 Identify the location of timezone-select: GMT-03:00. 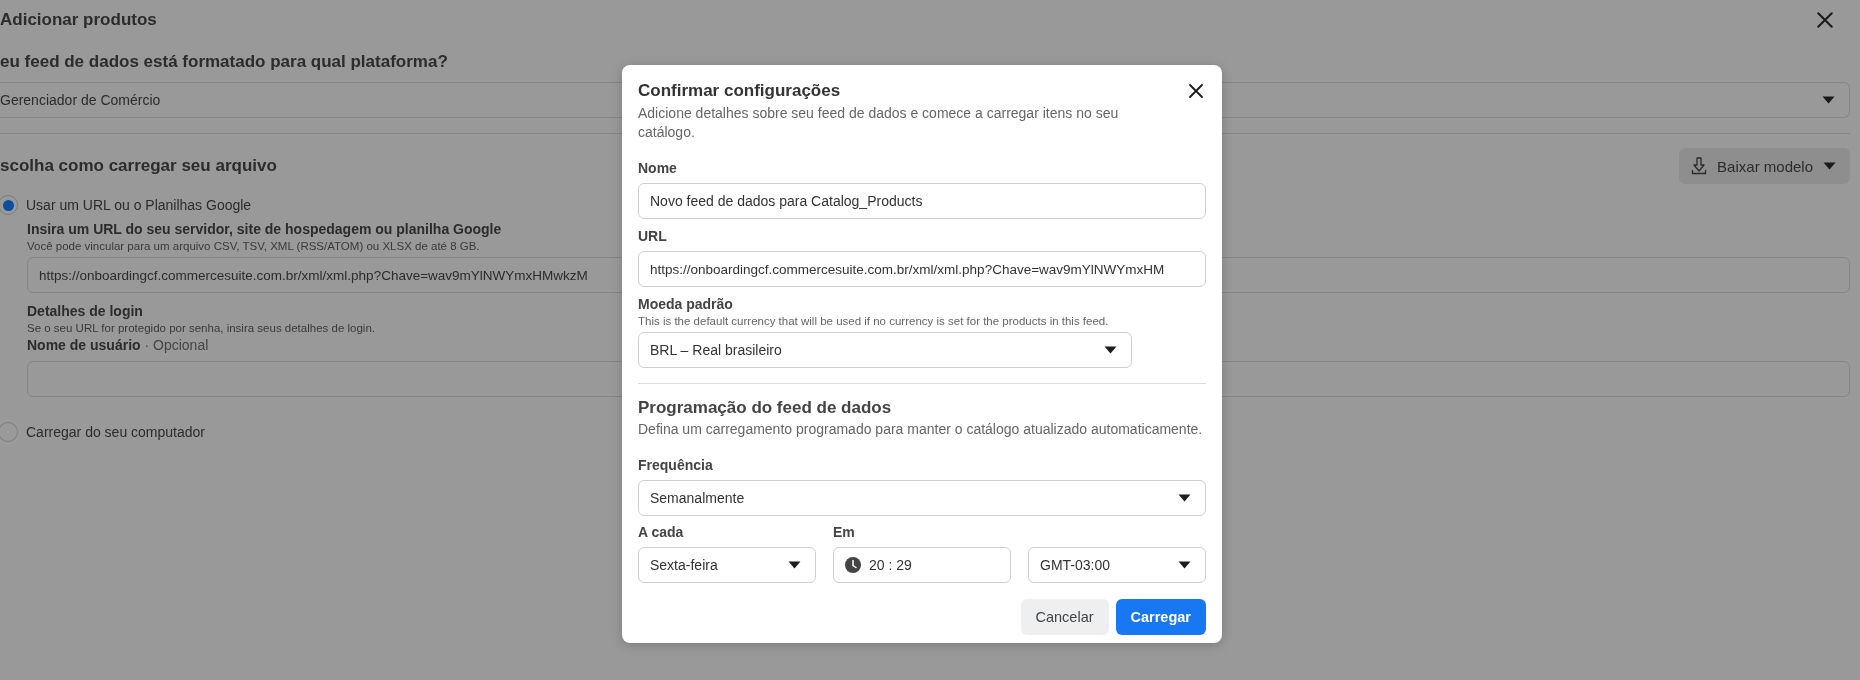
(1117, 565).